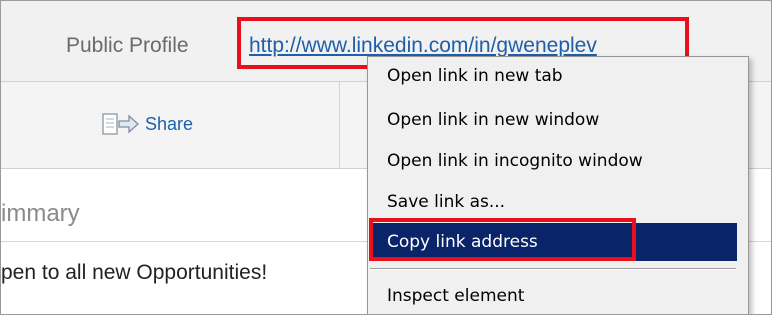 This screenshot has width=772, height=315. I want to click on share-label: Share, so click(169, 123).